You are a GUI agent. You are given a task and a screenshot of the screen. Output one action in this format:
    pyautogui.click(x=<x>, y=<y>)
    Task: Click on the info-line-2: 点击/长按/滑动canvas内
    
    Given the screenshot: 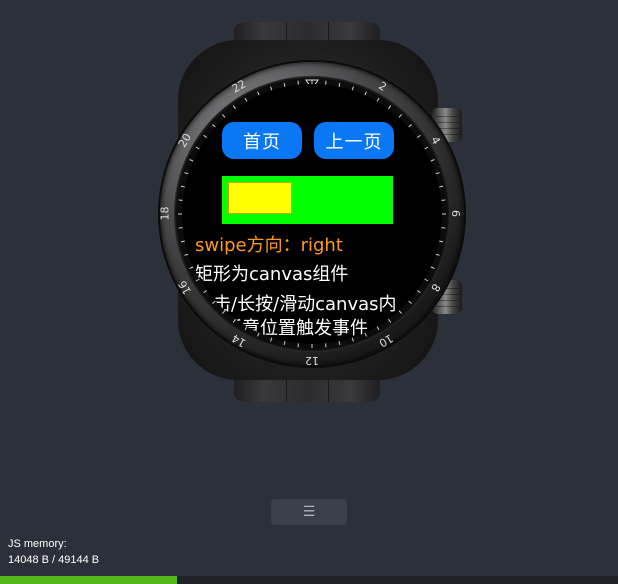 What is the action you would take?
    pyautogui.click(x=296, y=304)
    